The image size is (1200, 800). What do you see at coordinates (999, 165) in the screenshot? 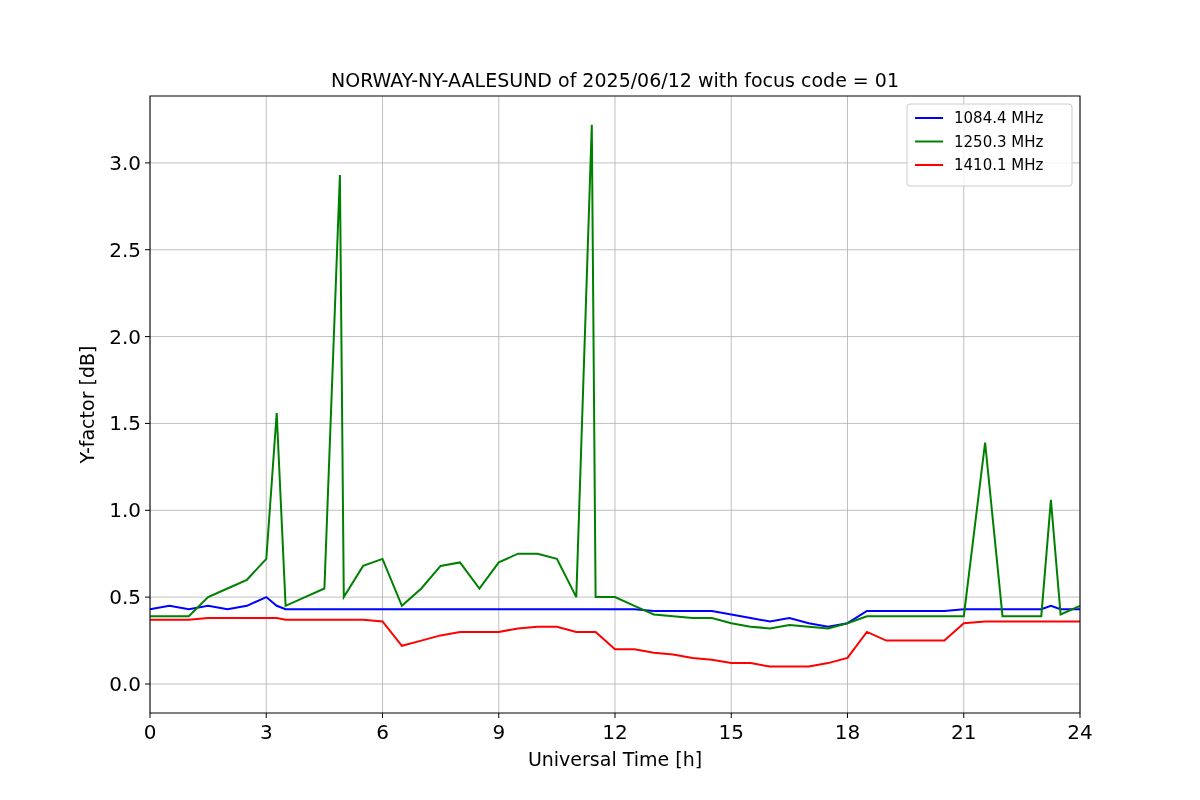
I see `legend-label: 1410.1 MHz` at bounding box center [999, 165].